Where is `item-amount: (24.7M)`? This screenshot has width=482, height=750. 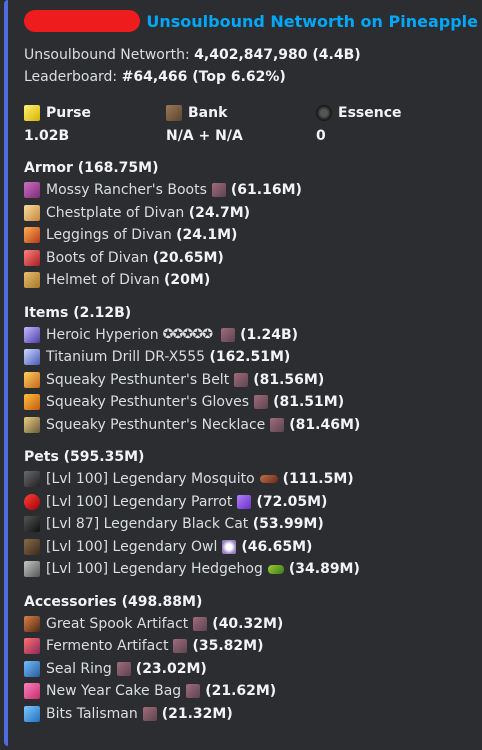 item-amount: (24.7M) is located at coordinates (219, 212).